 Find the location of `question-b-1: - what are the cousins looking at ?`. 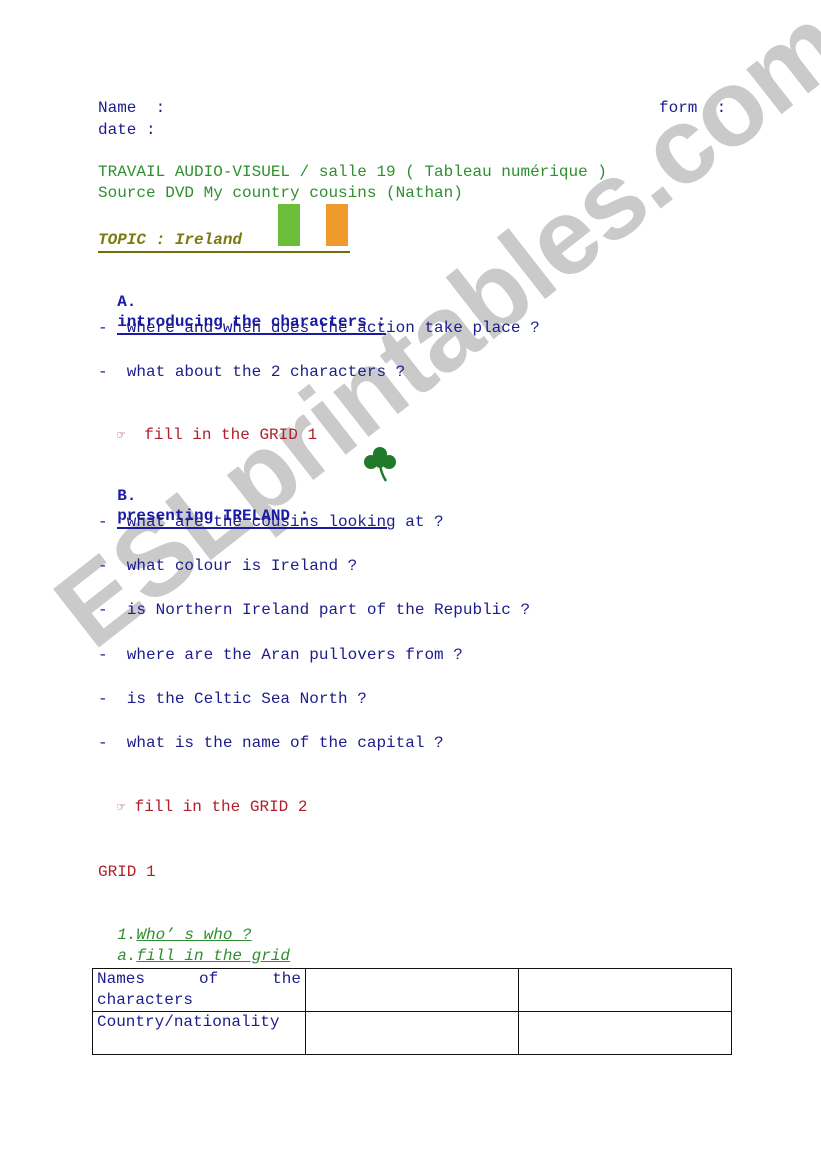

question-b-1: - what are the cousins looking at ? is located at coordinates (271, 522).